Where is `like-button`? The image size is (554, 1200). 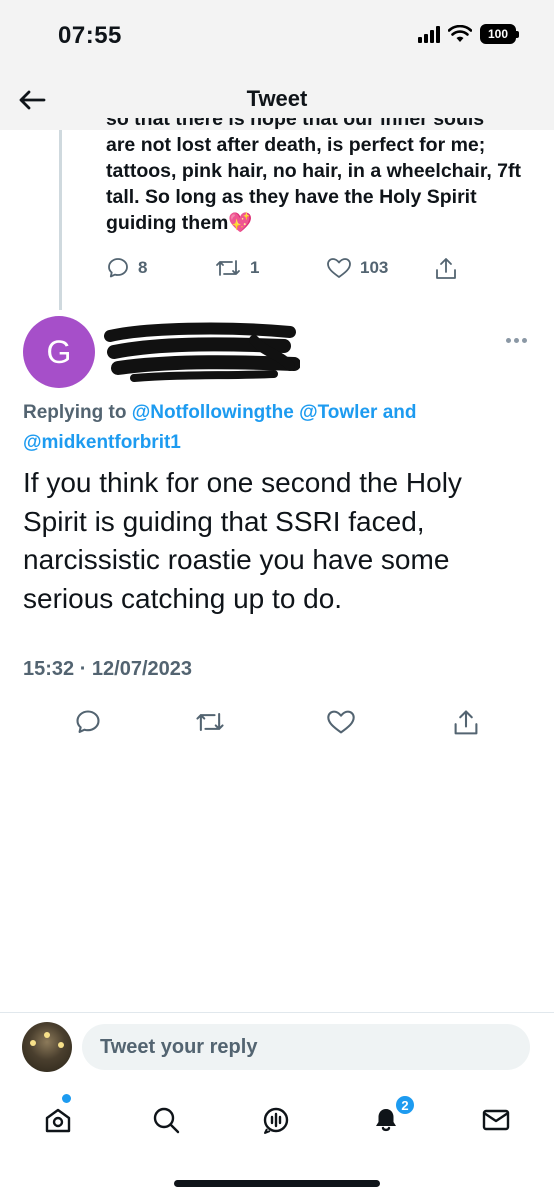
like-button is located at coordinates (341, 724).